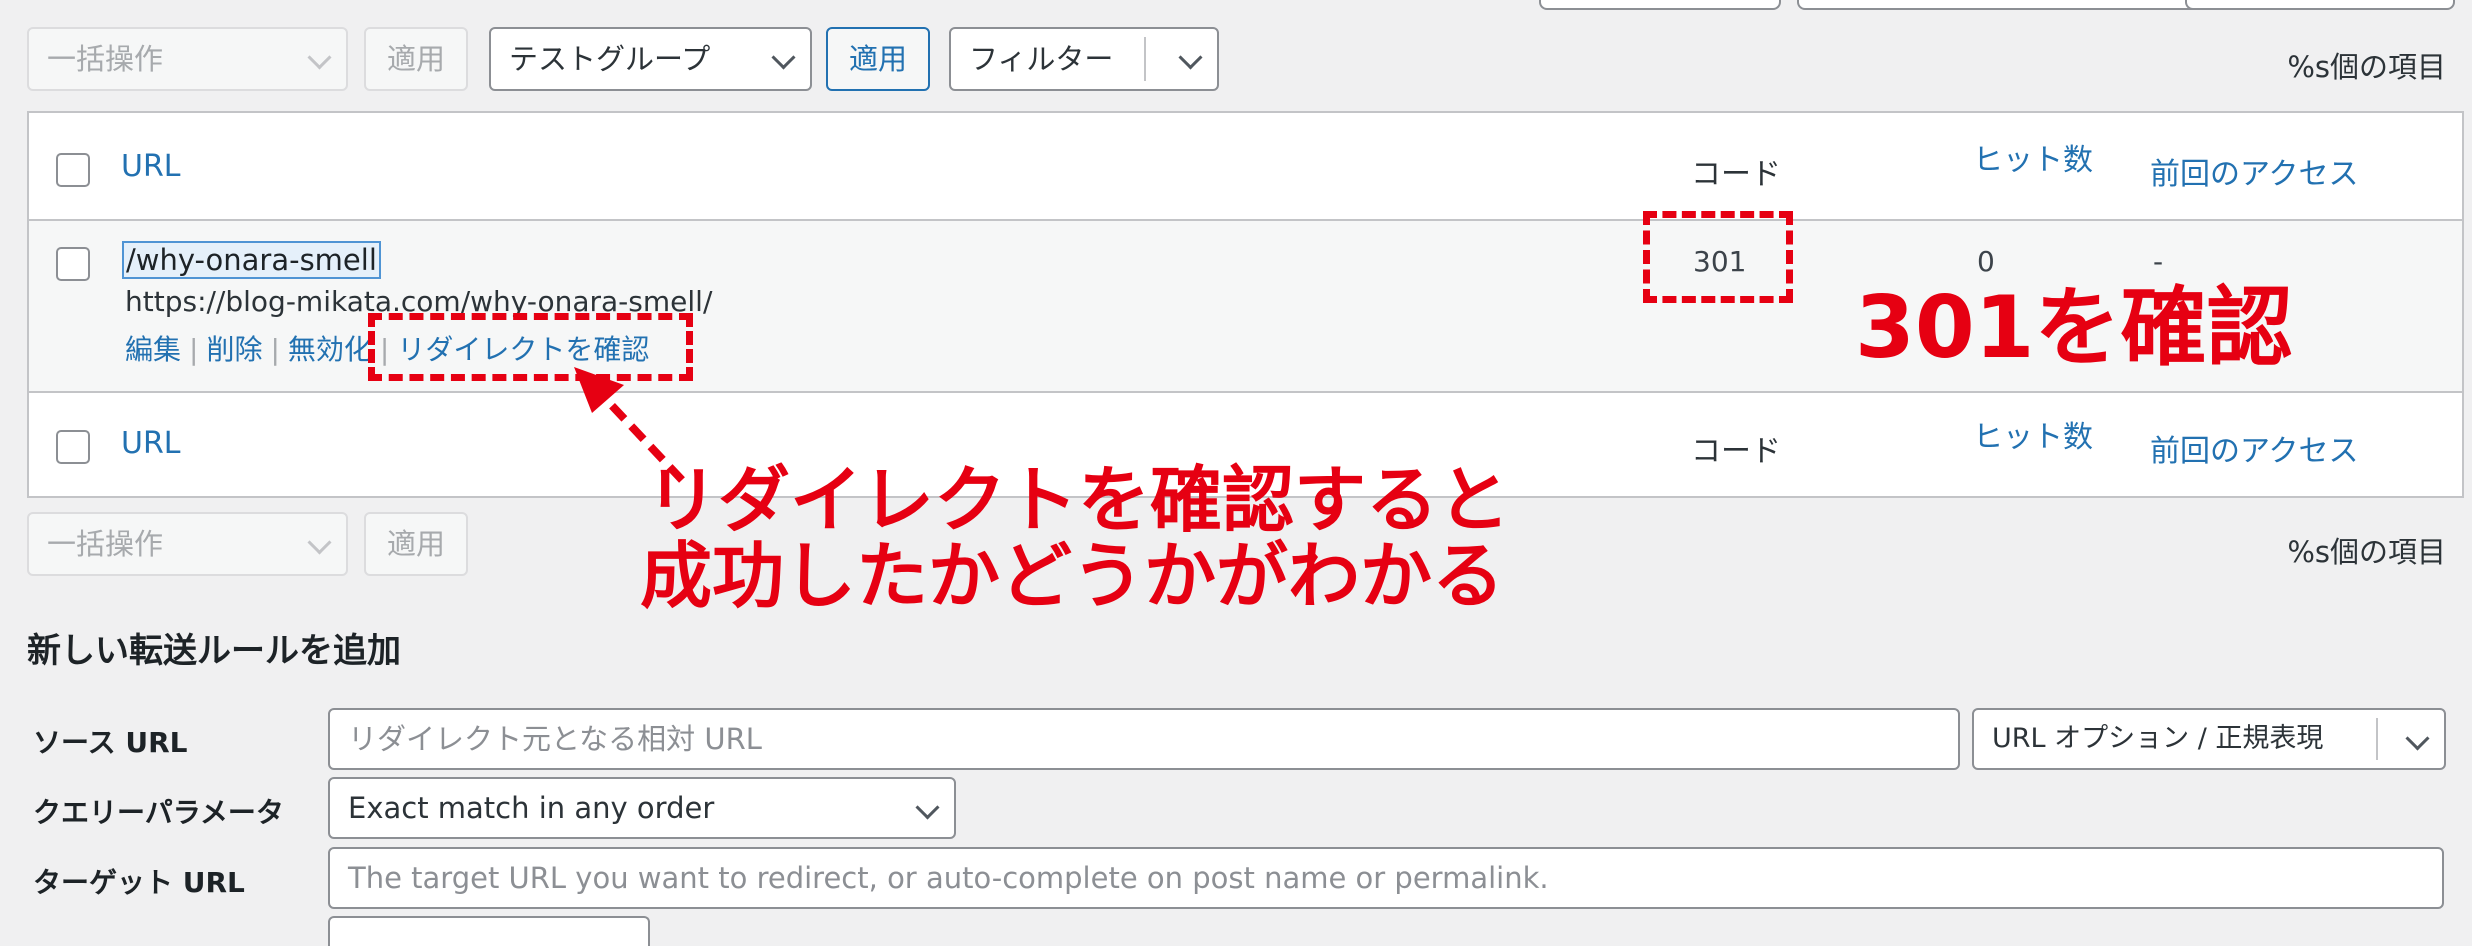 This screenshot has width=2472, height=946. I want to click on group-select: テストグループ, so click(650, 59).